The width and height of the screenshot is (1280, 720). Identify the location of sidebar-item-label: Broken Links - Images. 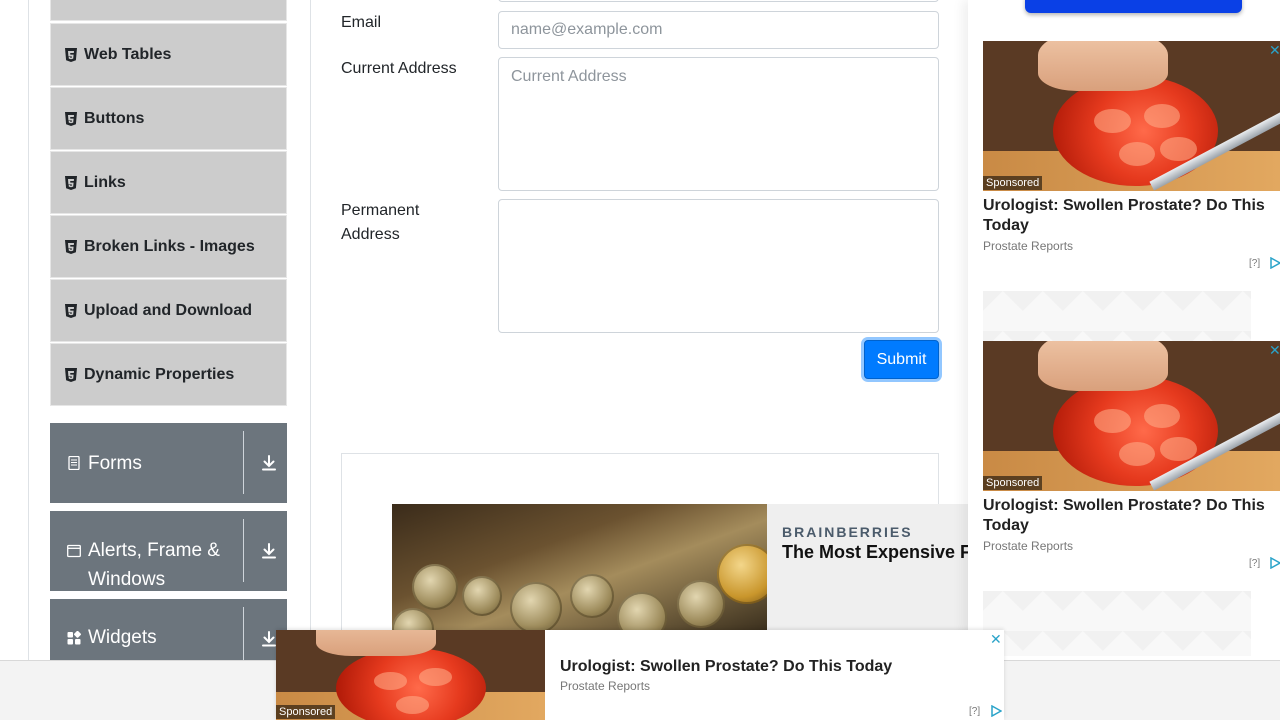
(169, 246).